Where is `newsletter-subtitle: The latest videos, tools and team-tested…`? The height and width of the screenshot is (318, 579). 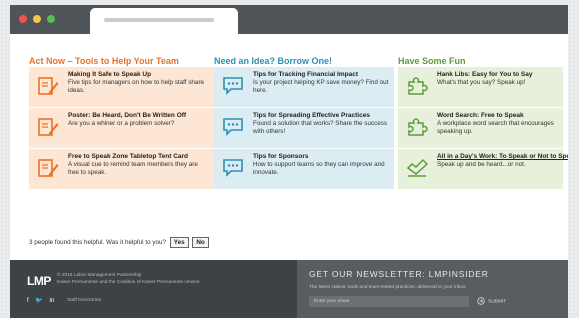 newsletter-subtitle: The latest videos, tools and team-tested… is located at coordinates (388, 287).